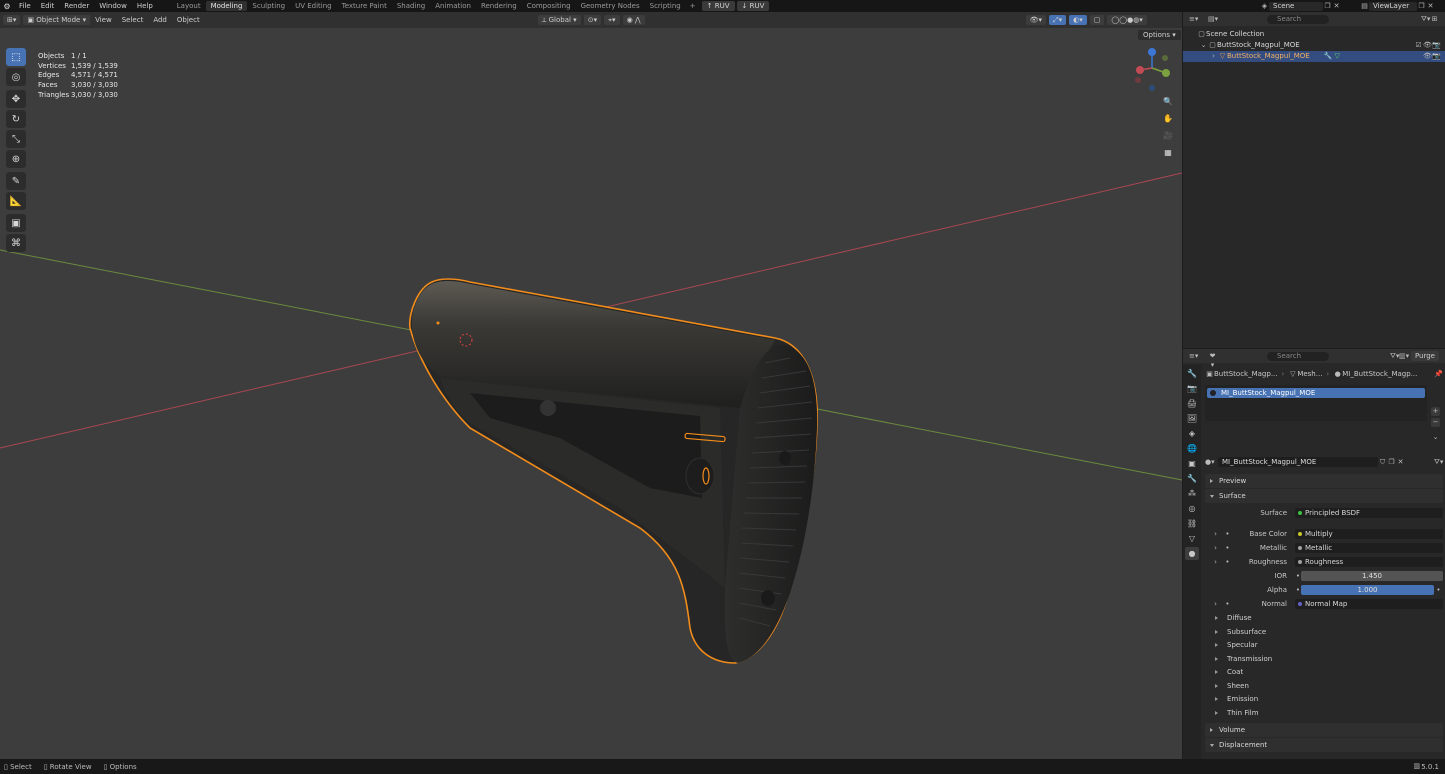  I want to click on blender-logo-icon: ⚙, so click(7, 6).